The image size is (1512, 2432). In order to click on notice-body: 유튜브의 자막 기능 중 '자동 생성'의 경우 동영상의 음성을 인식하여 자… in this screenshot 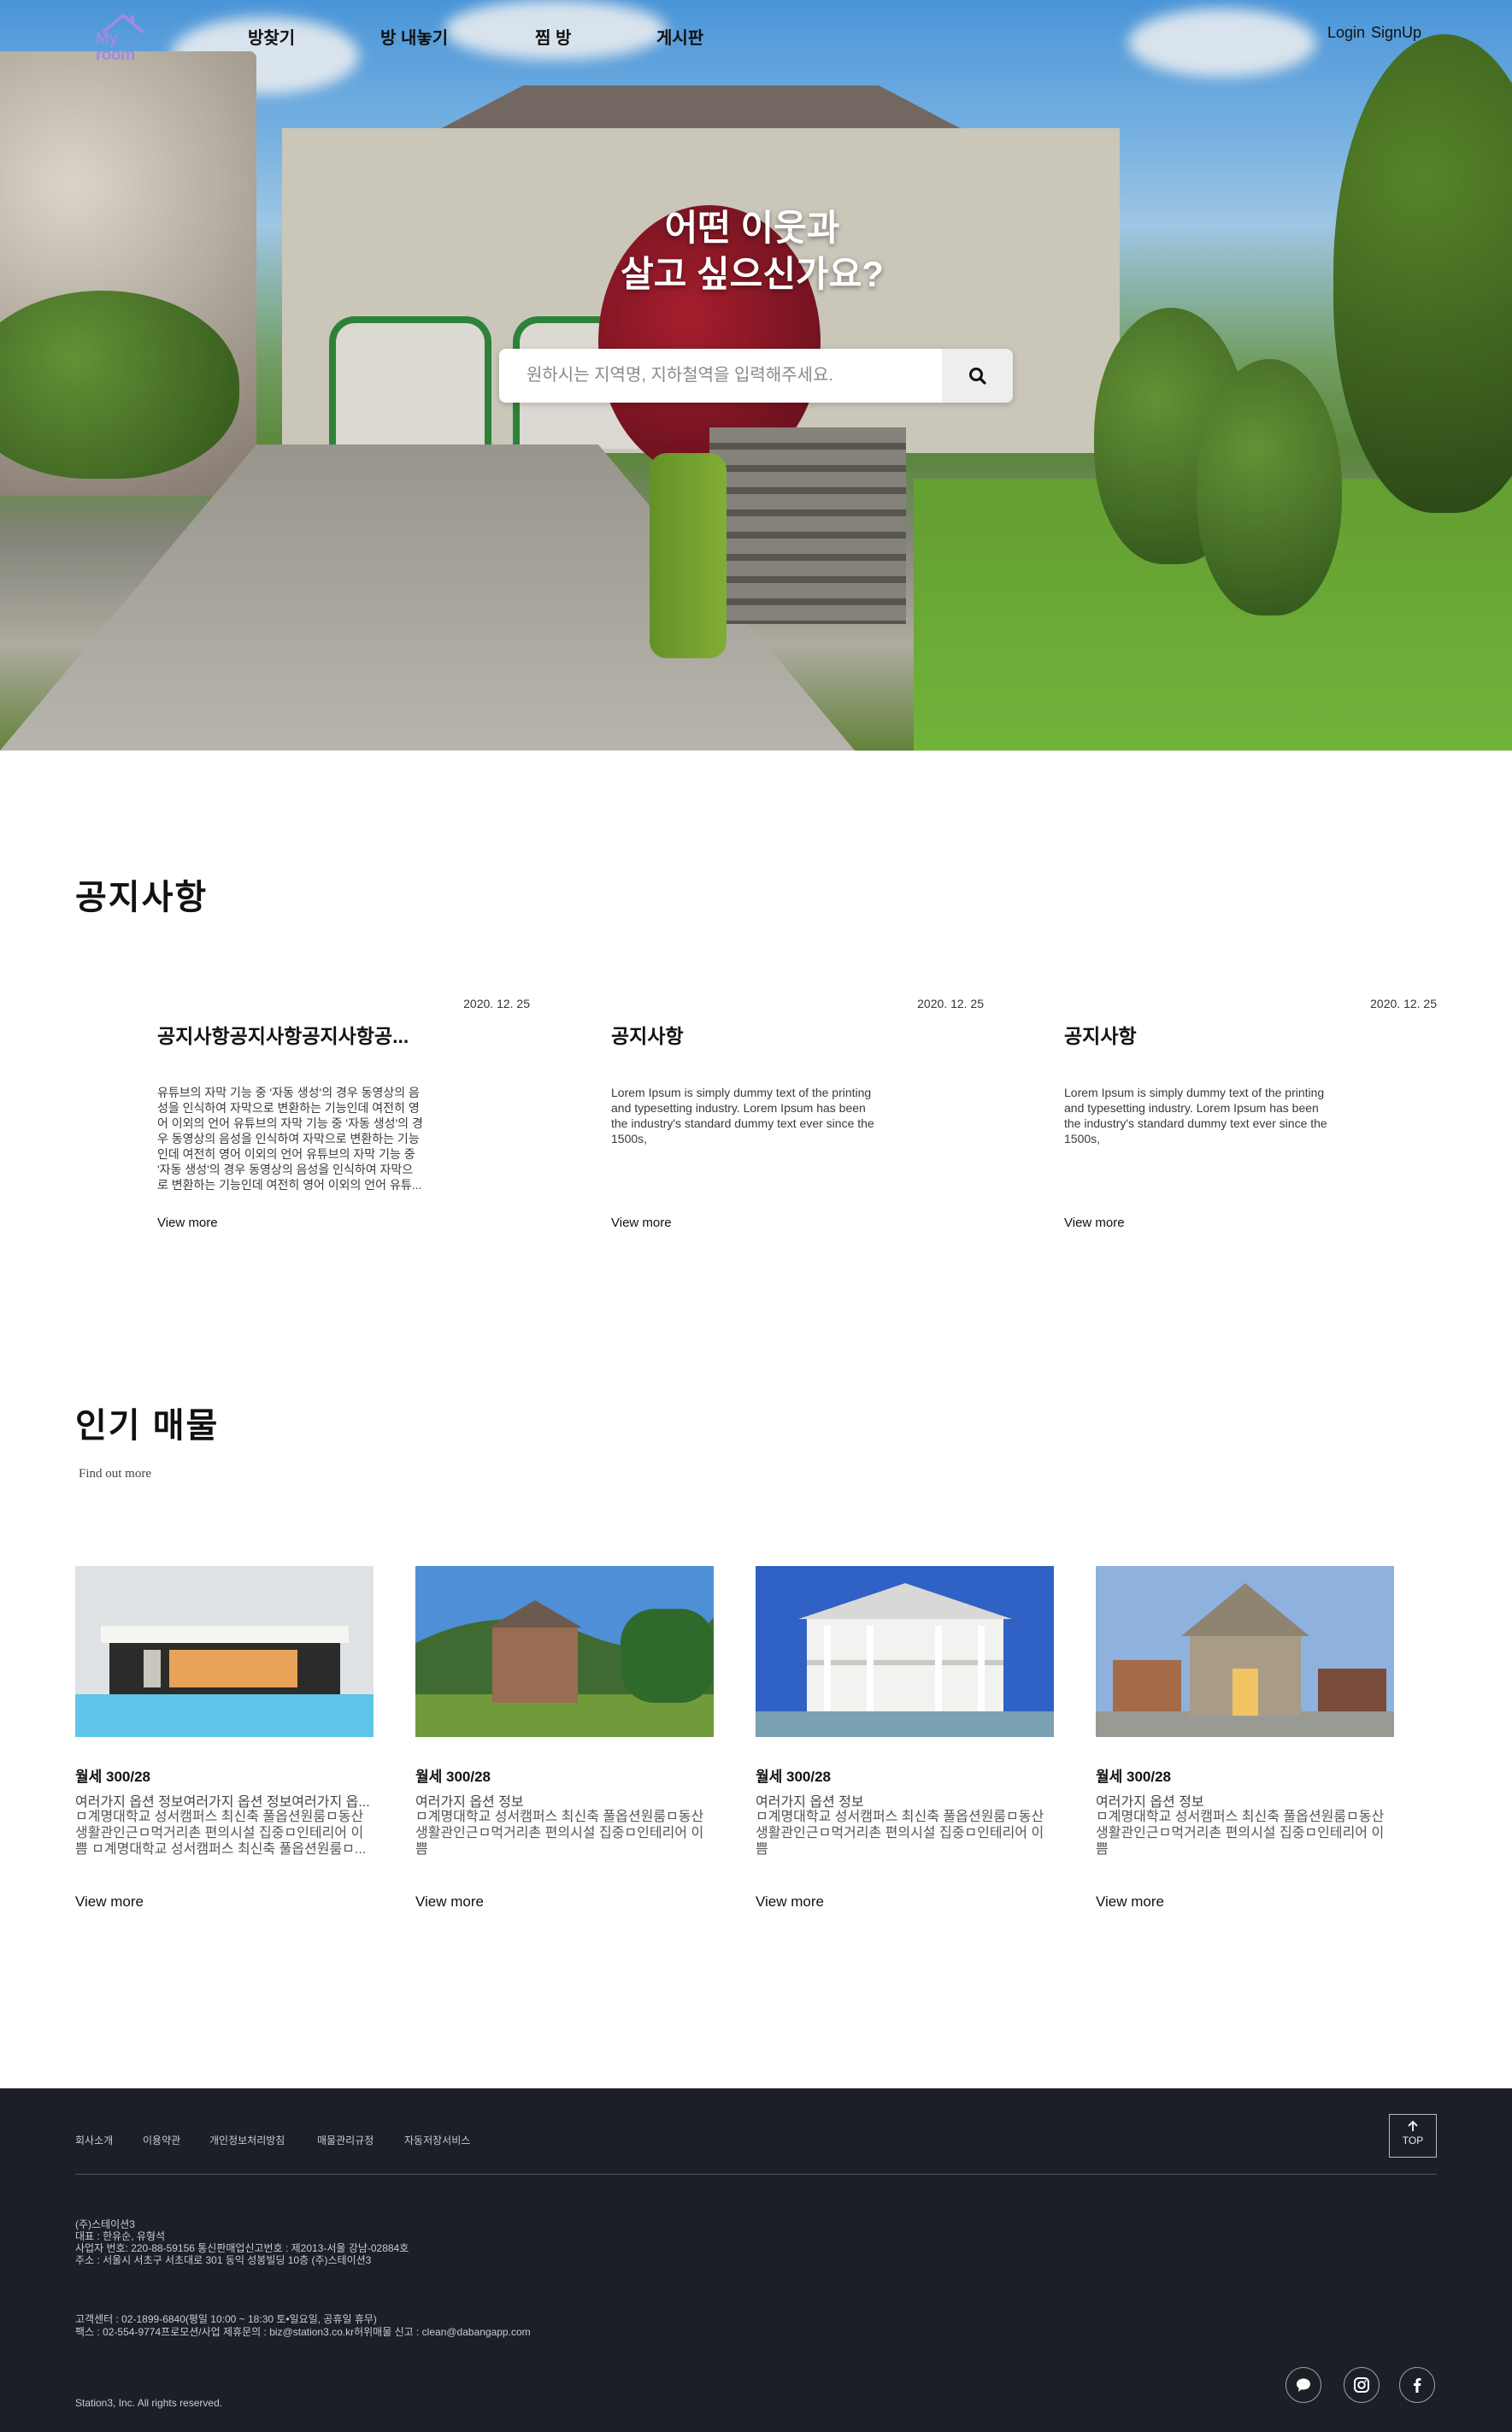, I will do `click(290, 1139)`.